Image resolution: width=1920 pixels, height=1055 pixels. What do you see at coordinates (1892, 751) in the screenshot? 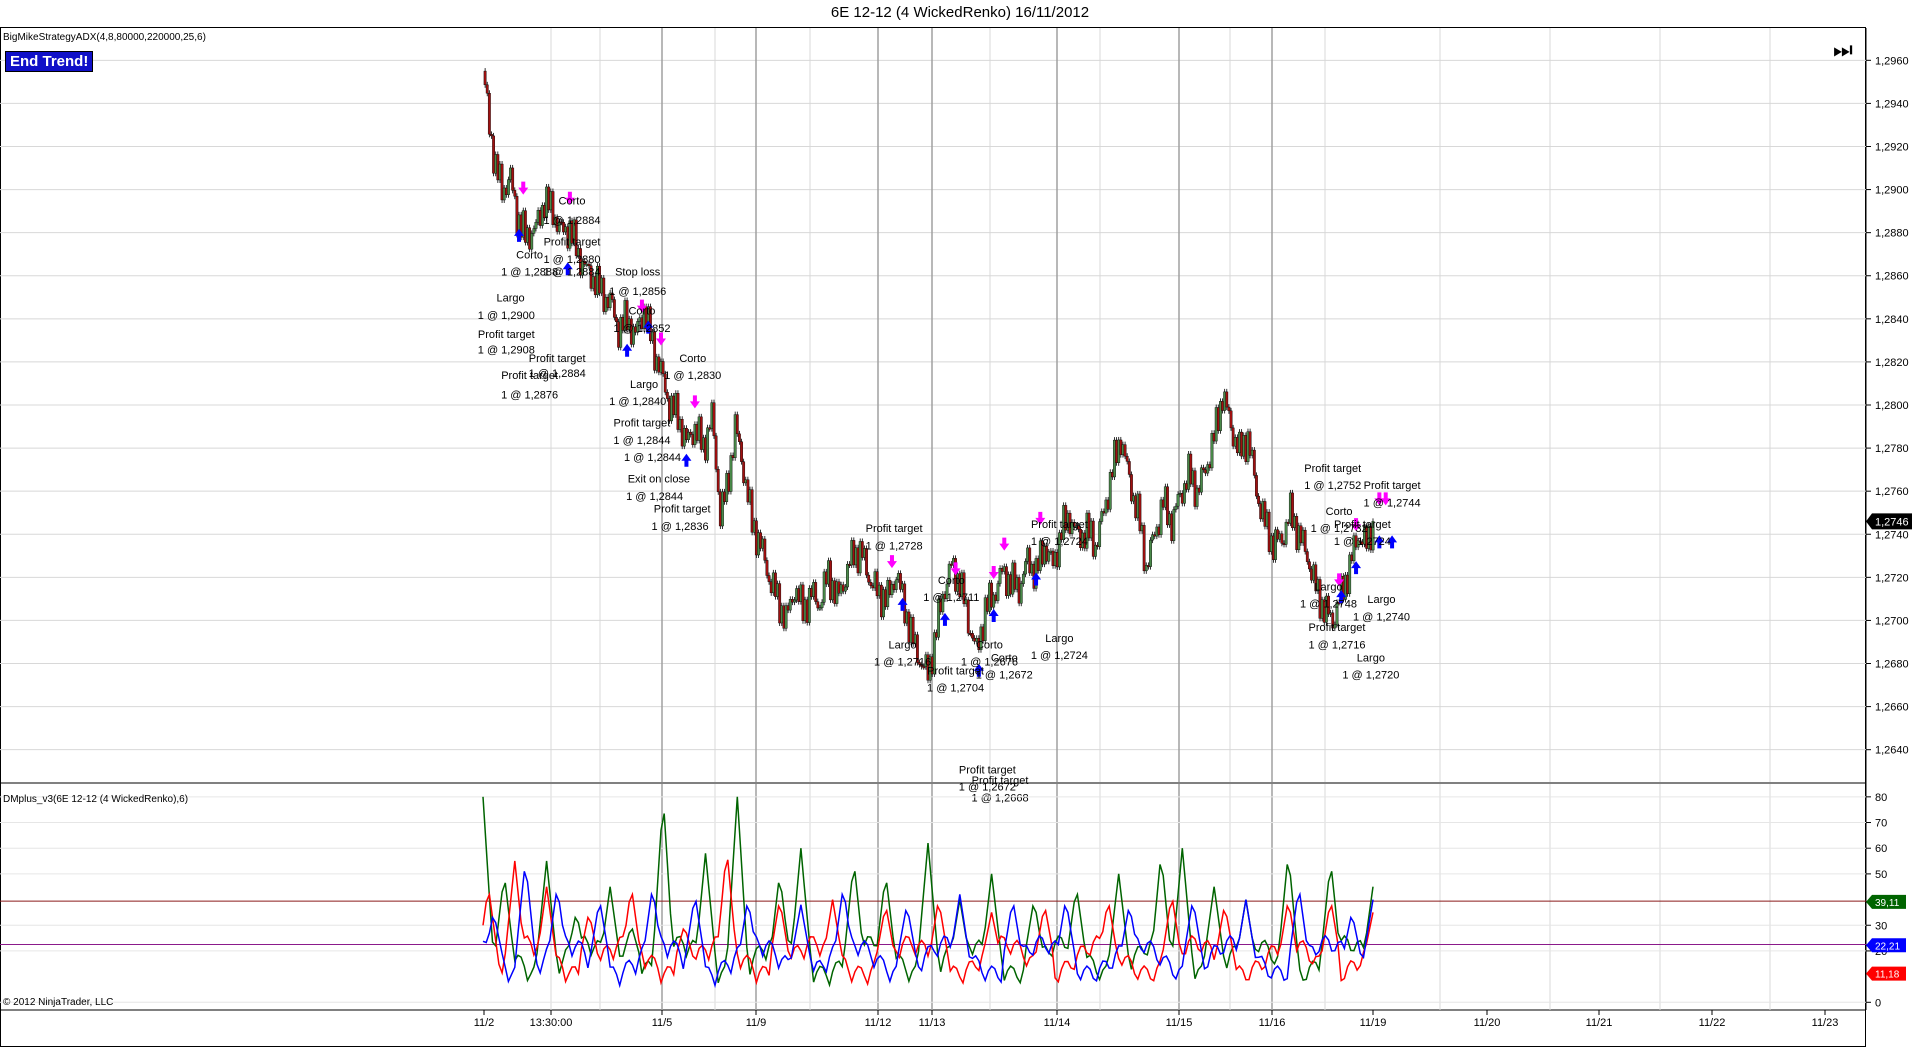
I see `price-tick-label: 1,2640` at bounding box center [1892, 751].